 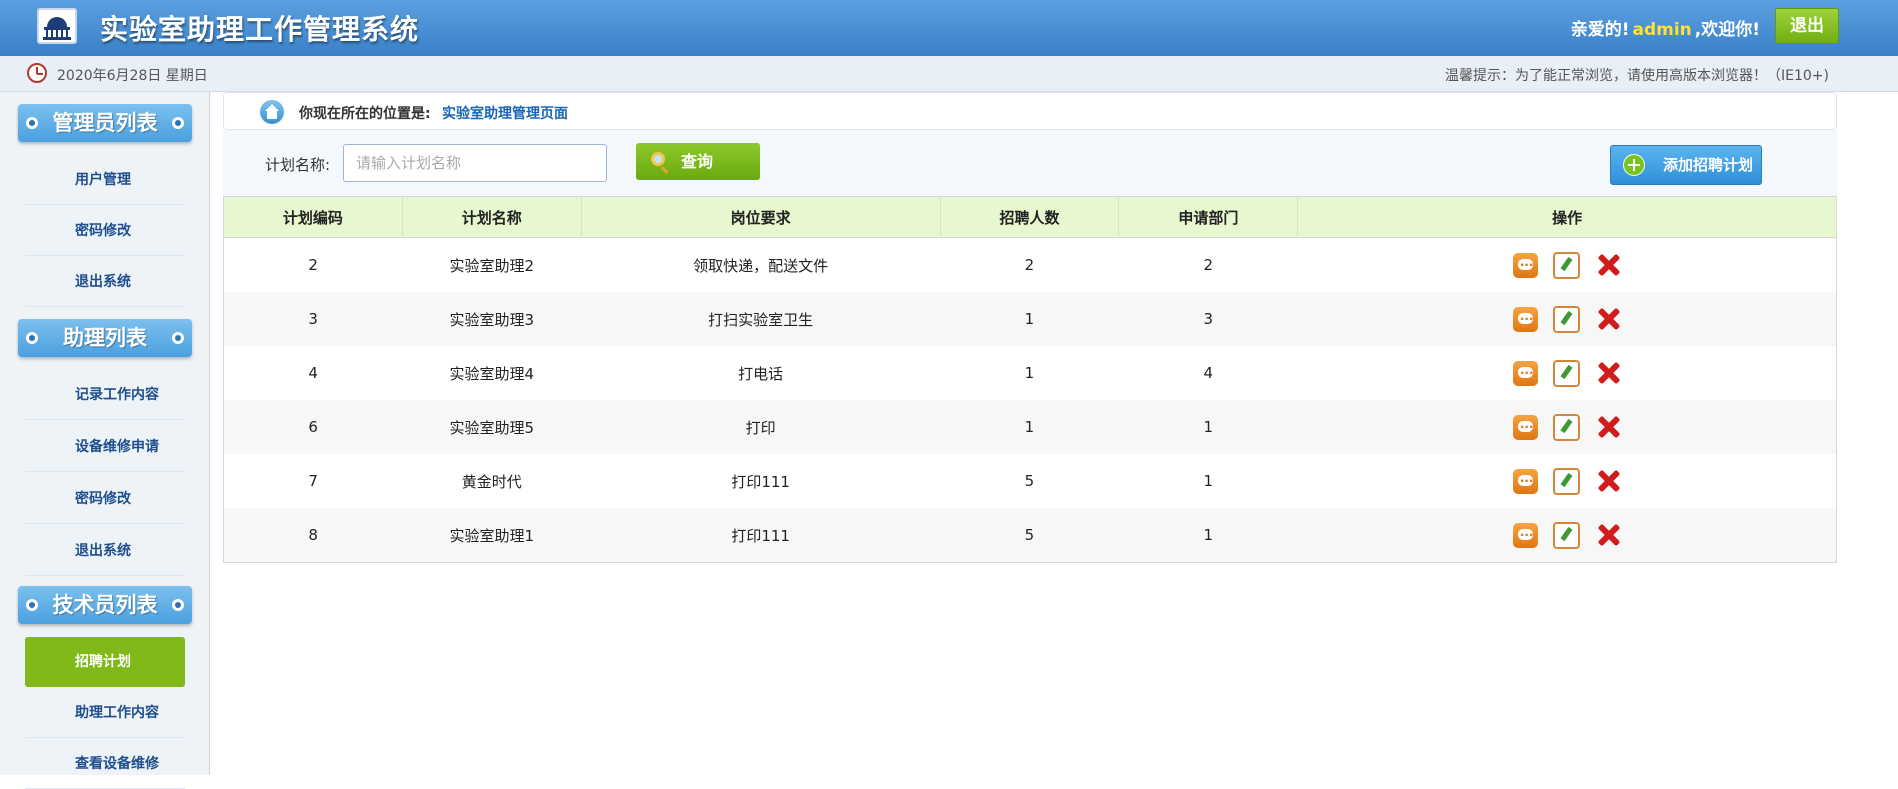 What do you see at coordinates (475, 163) in the screenshot?
I see `plan-name-input` at bounding box center [475, 163].